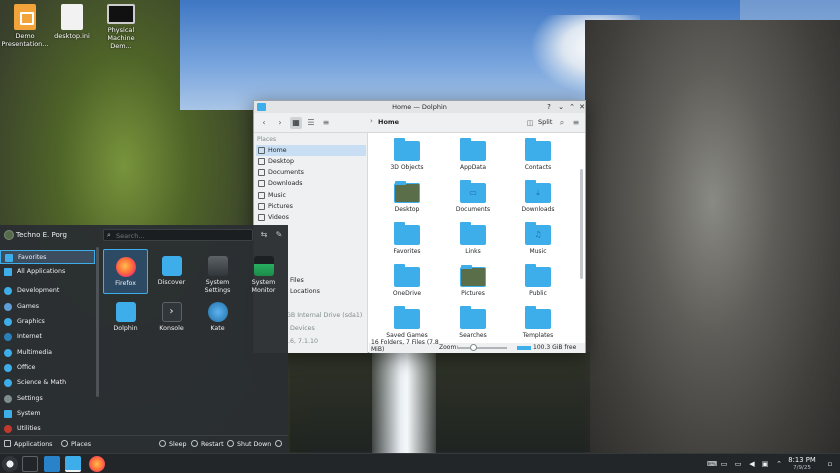 The width and height of the screenshot is (840, 473). What do you see at coordinates (830, 464) in the screenshot?
I see `show-desktop-icon: ▫` at bounding box center [830, 464].